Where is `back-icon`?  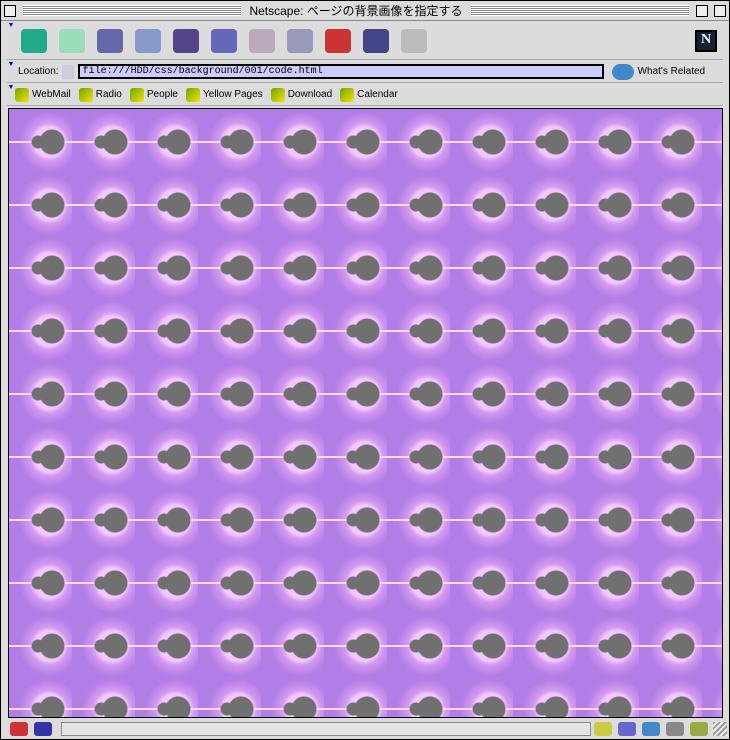 back-icon is located at coordinates (34, 40).